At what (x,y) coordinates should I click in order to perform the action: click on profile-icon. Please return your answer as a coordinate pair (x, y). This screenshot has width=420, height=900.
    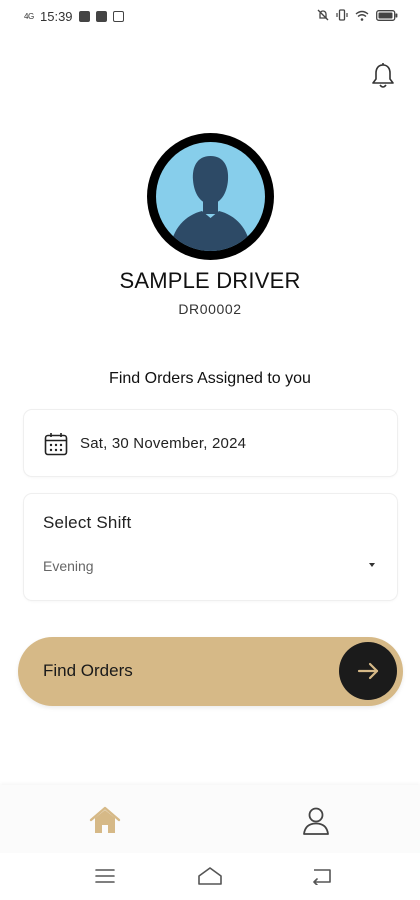
    Looking at the image, I should click on (316, 821).